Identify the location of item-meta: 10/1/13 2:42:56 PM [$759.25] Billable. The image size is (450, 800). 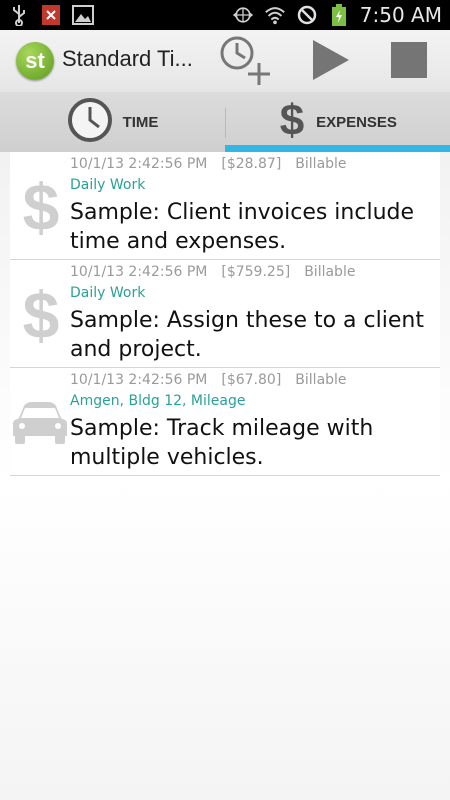
(219, 272).